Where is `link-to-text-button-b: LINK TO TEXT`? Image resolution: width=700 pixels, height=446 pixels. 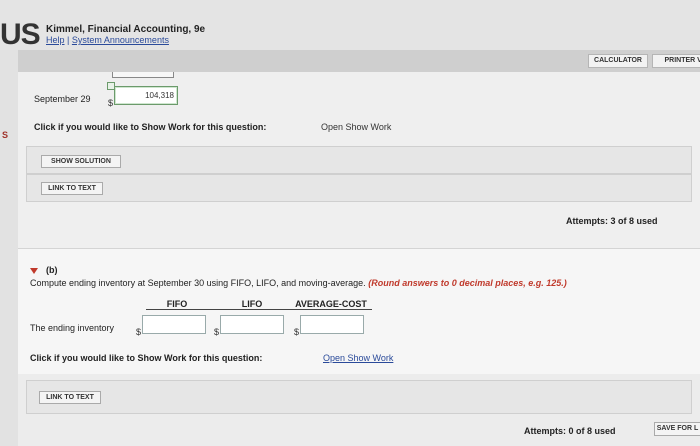 link-to-text-button-b: LINK TO TEXT is located at coordinates (70, 397).